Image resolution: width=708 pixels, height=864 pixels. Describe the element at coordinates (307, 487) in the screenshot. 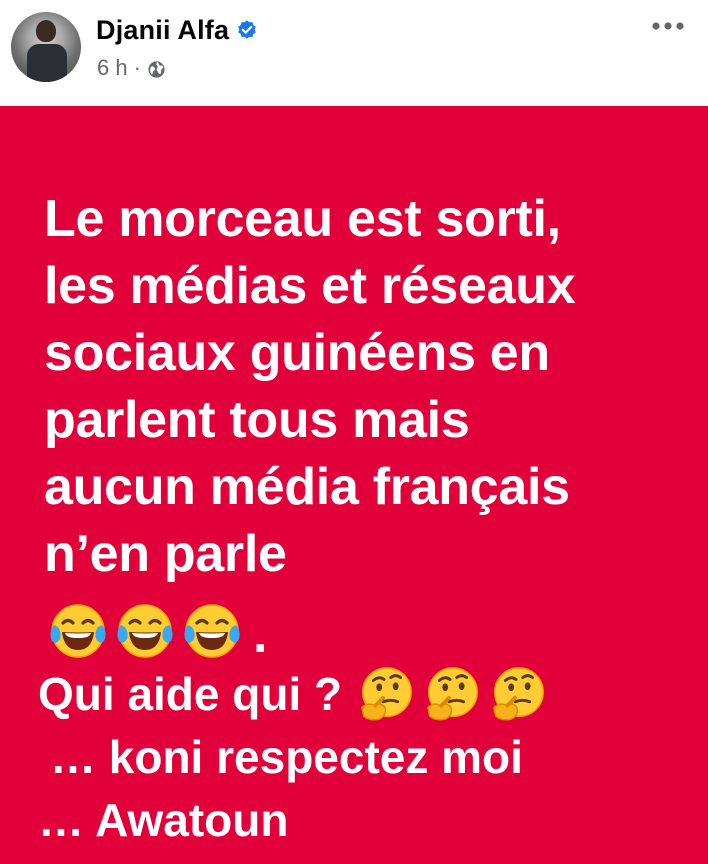

I see `post-text-line: aucun média français` at that location.